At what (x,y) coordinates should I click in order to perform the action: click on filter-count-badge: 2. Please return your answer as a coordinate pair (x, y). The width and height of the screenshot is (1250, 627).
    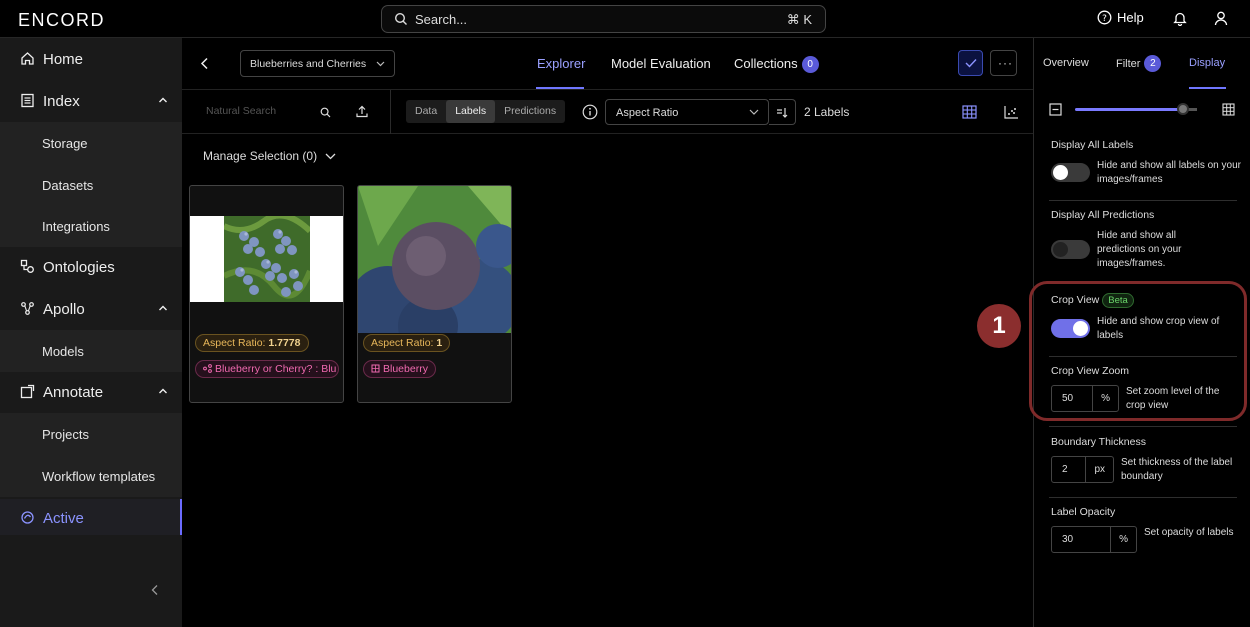
    Looking at the image, I should click on (1153, 63).